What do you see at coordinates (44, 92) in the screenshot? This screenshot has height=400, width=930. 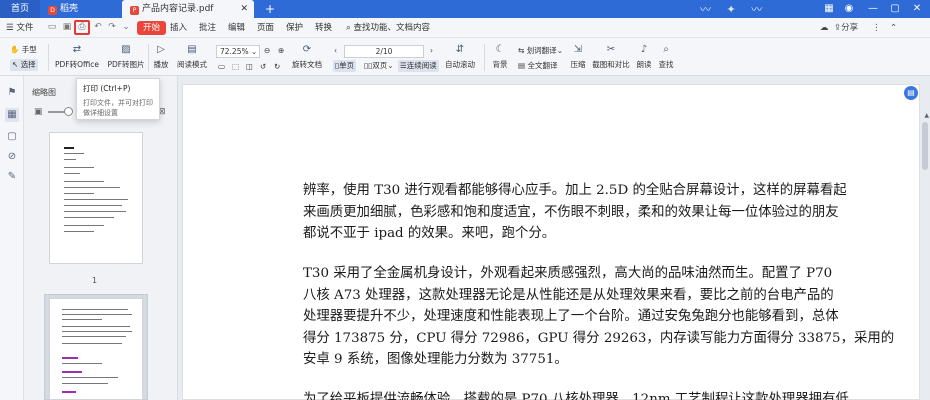 I see `thumbnail-panel-title: 缩略图` at bounding box center [44, 92].